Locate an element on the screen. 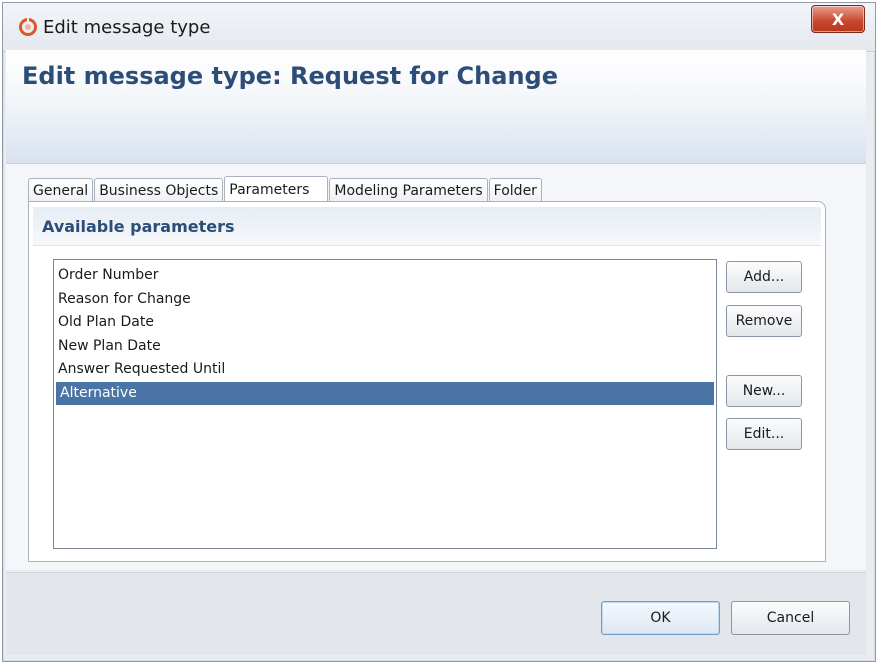 This screenshot has width=881, height=667. list-item: Reason for Change is located at coordinates (385, 300).